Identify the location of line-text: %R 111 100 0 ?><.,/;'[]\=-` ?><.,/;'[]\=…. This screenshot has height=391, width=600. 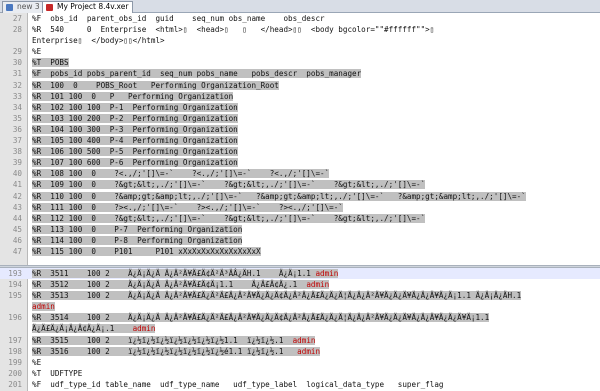
(187, 207).